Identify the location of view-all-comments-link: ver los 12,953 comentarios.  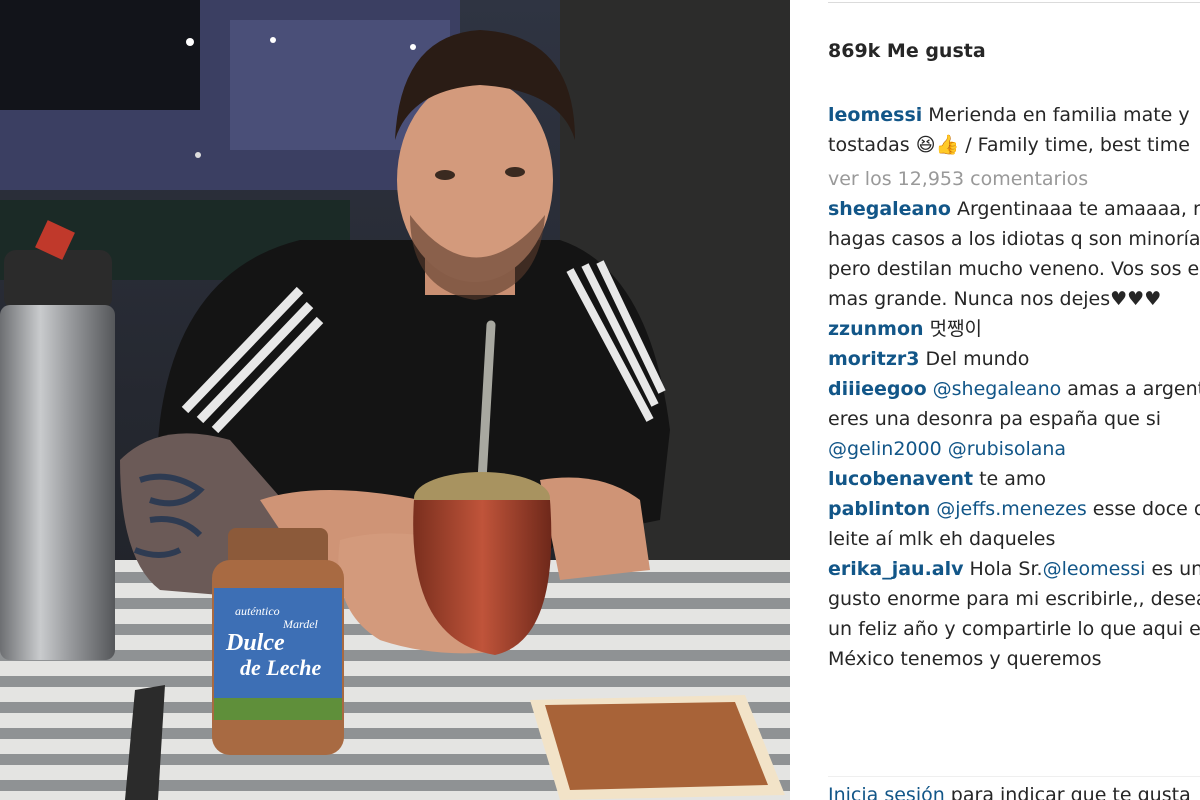
(1014, 179).